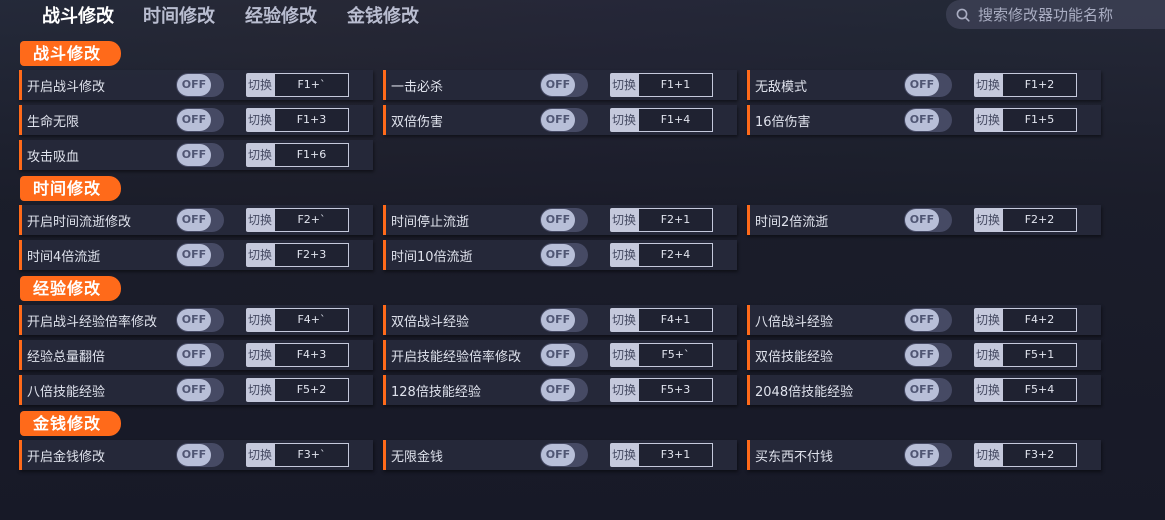  Describe the element at coordinates (1039, 320) in the screenshot. I see `hotkey-field: F4+2` at that location.